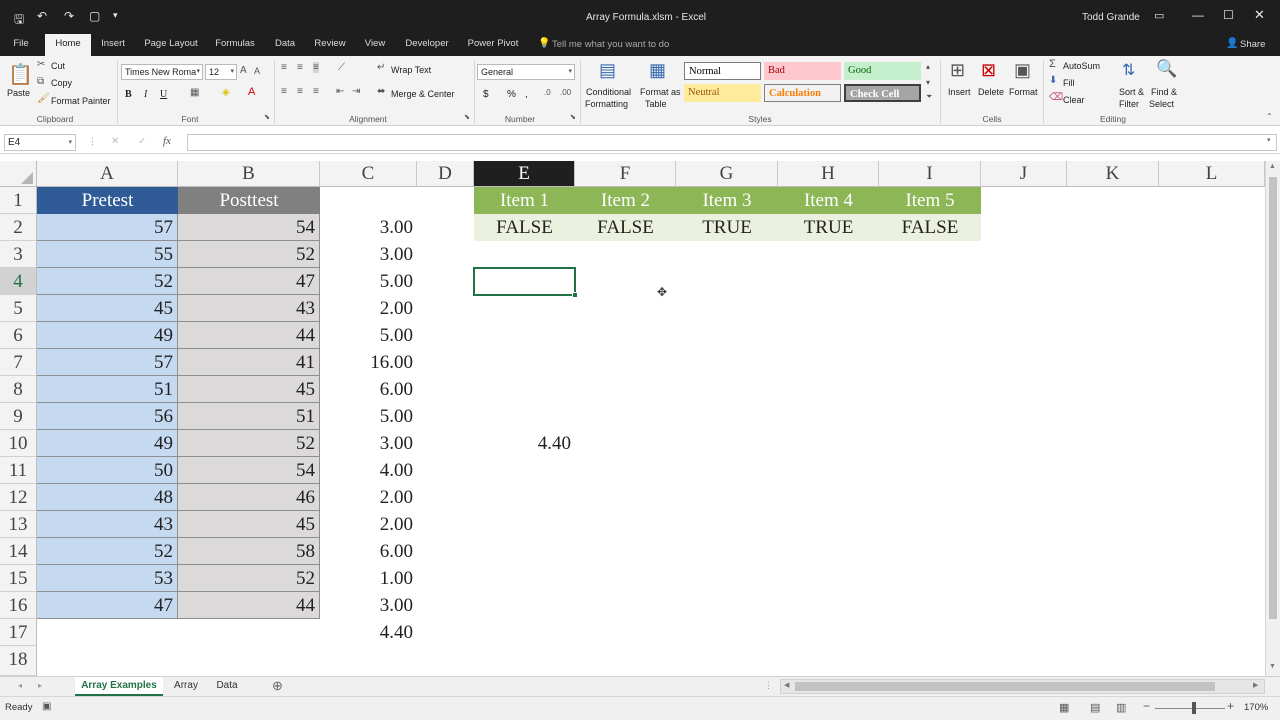  Describe the element at coordinates (340, 91) in the screenshot. I see `decrease-indent-icon: ⇤` at that location.